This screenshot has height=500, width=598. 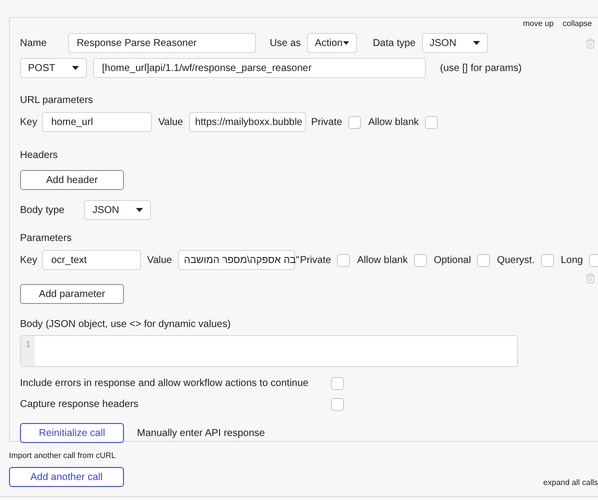 I want to click on use-as-label: Use as, so click(x=285, y=43).